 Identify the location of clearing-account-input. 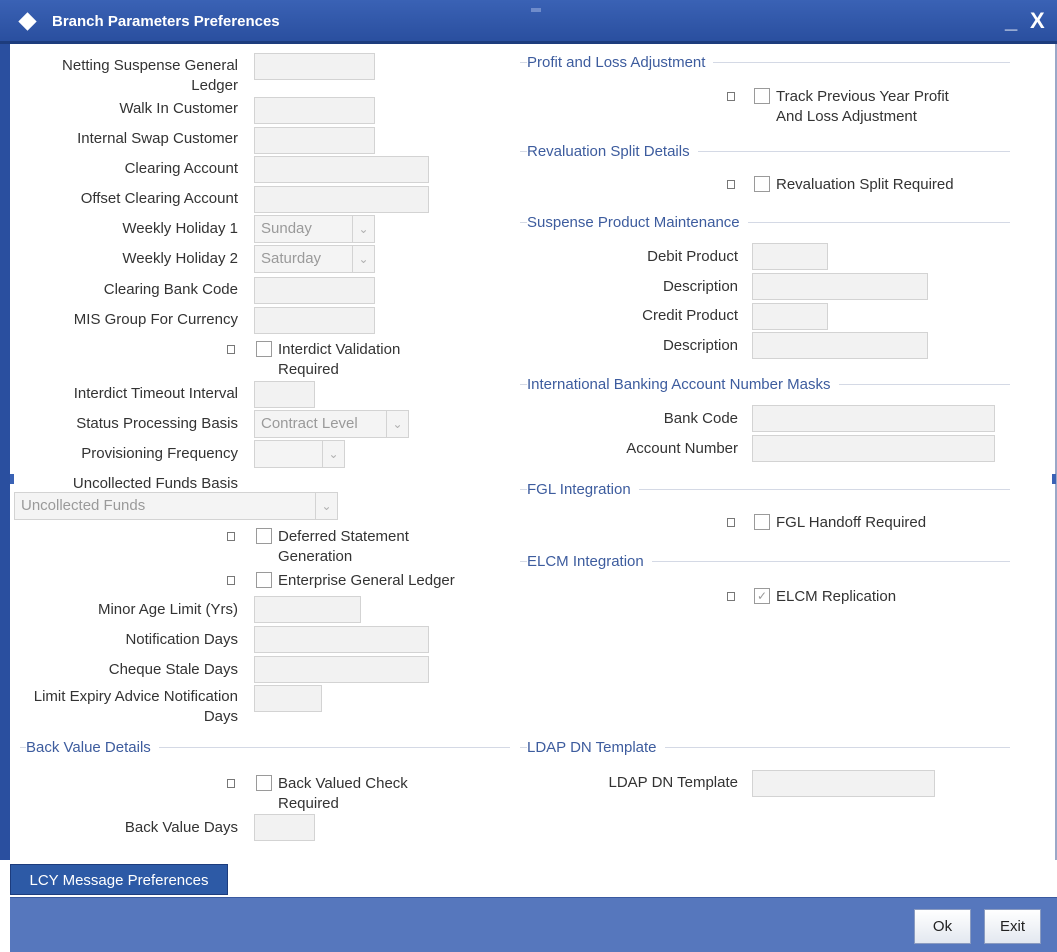
(341, 169).